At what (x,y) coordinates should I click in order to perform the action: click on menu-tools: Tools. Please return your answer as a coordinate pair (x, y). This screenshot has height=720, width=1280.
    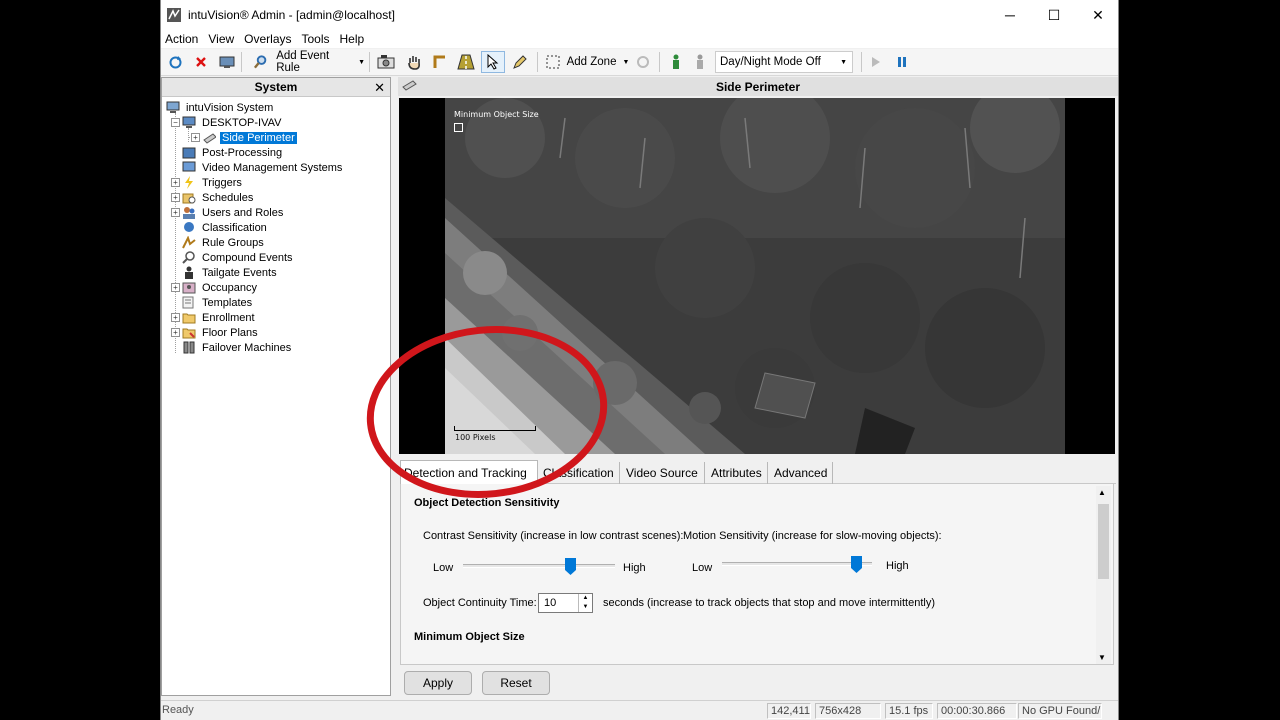
    Looking at the image, I should click on (316, 39).